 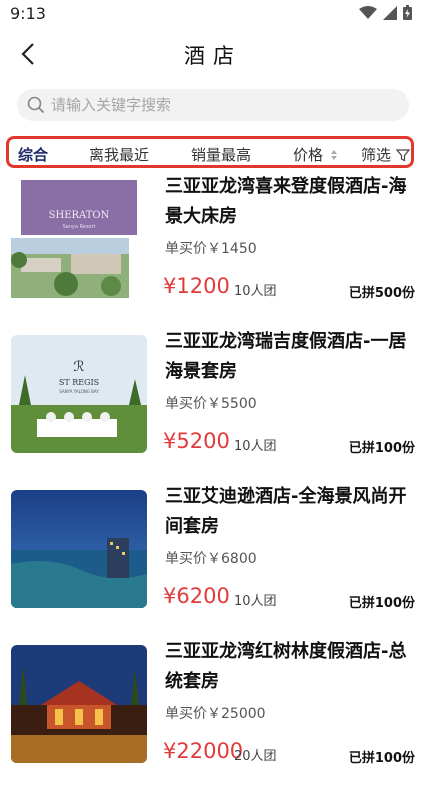 I want to click on svg-text: ℛ, so click(x=78, y=367).